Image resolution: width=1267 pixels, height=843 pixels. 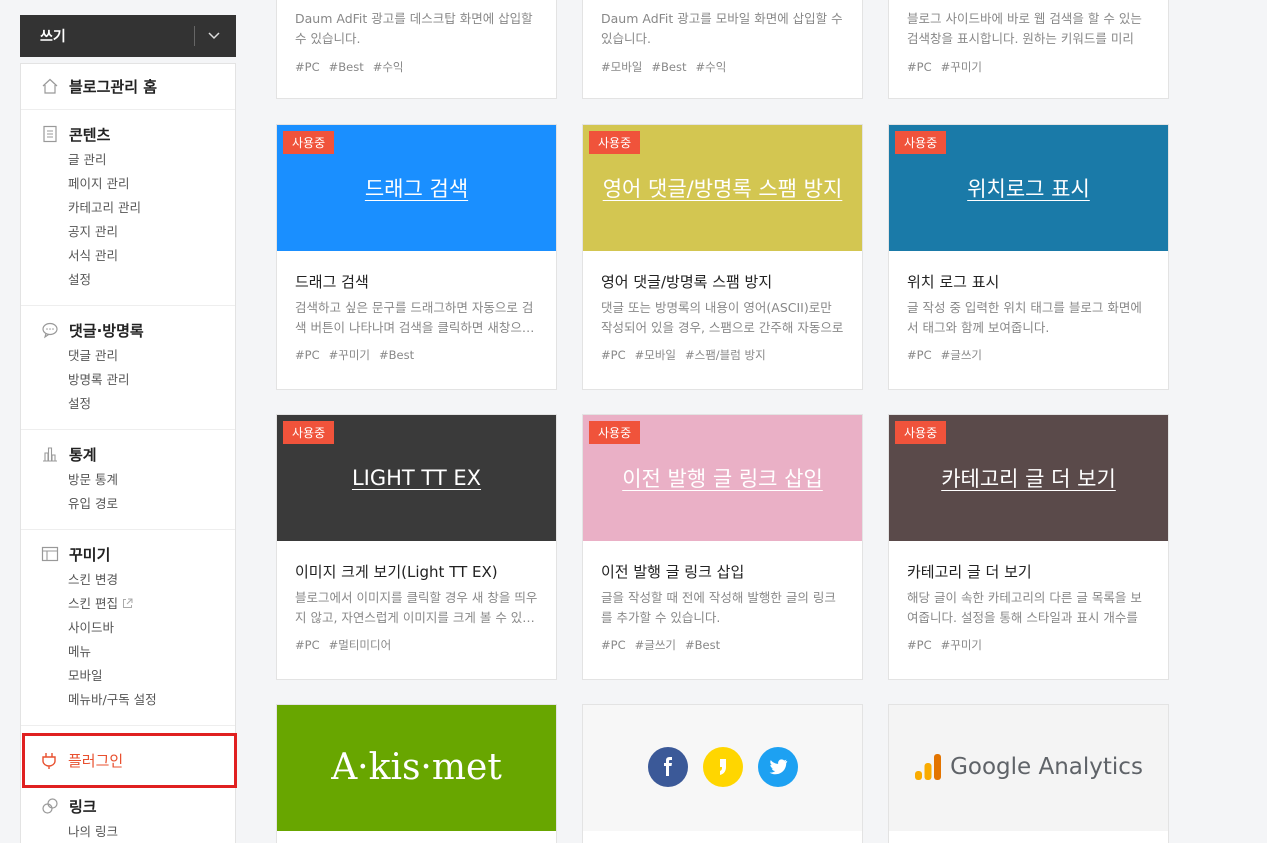 I want to click on plugin-card-desc: 글을 작성할 때 전에 작성해 발행한 글의 링크를 추가할 수 있습니다., so click(x=718, y=607).